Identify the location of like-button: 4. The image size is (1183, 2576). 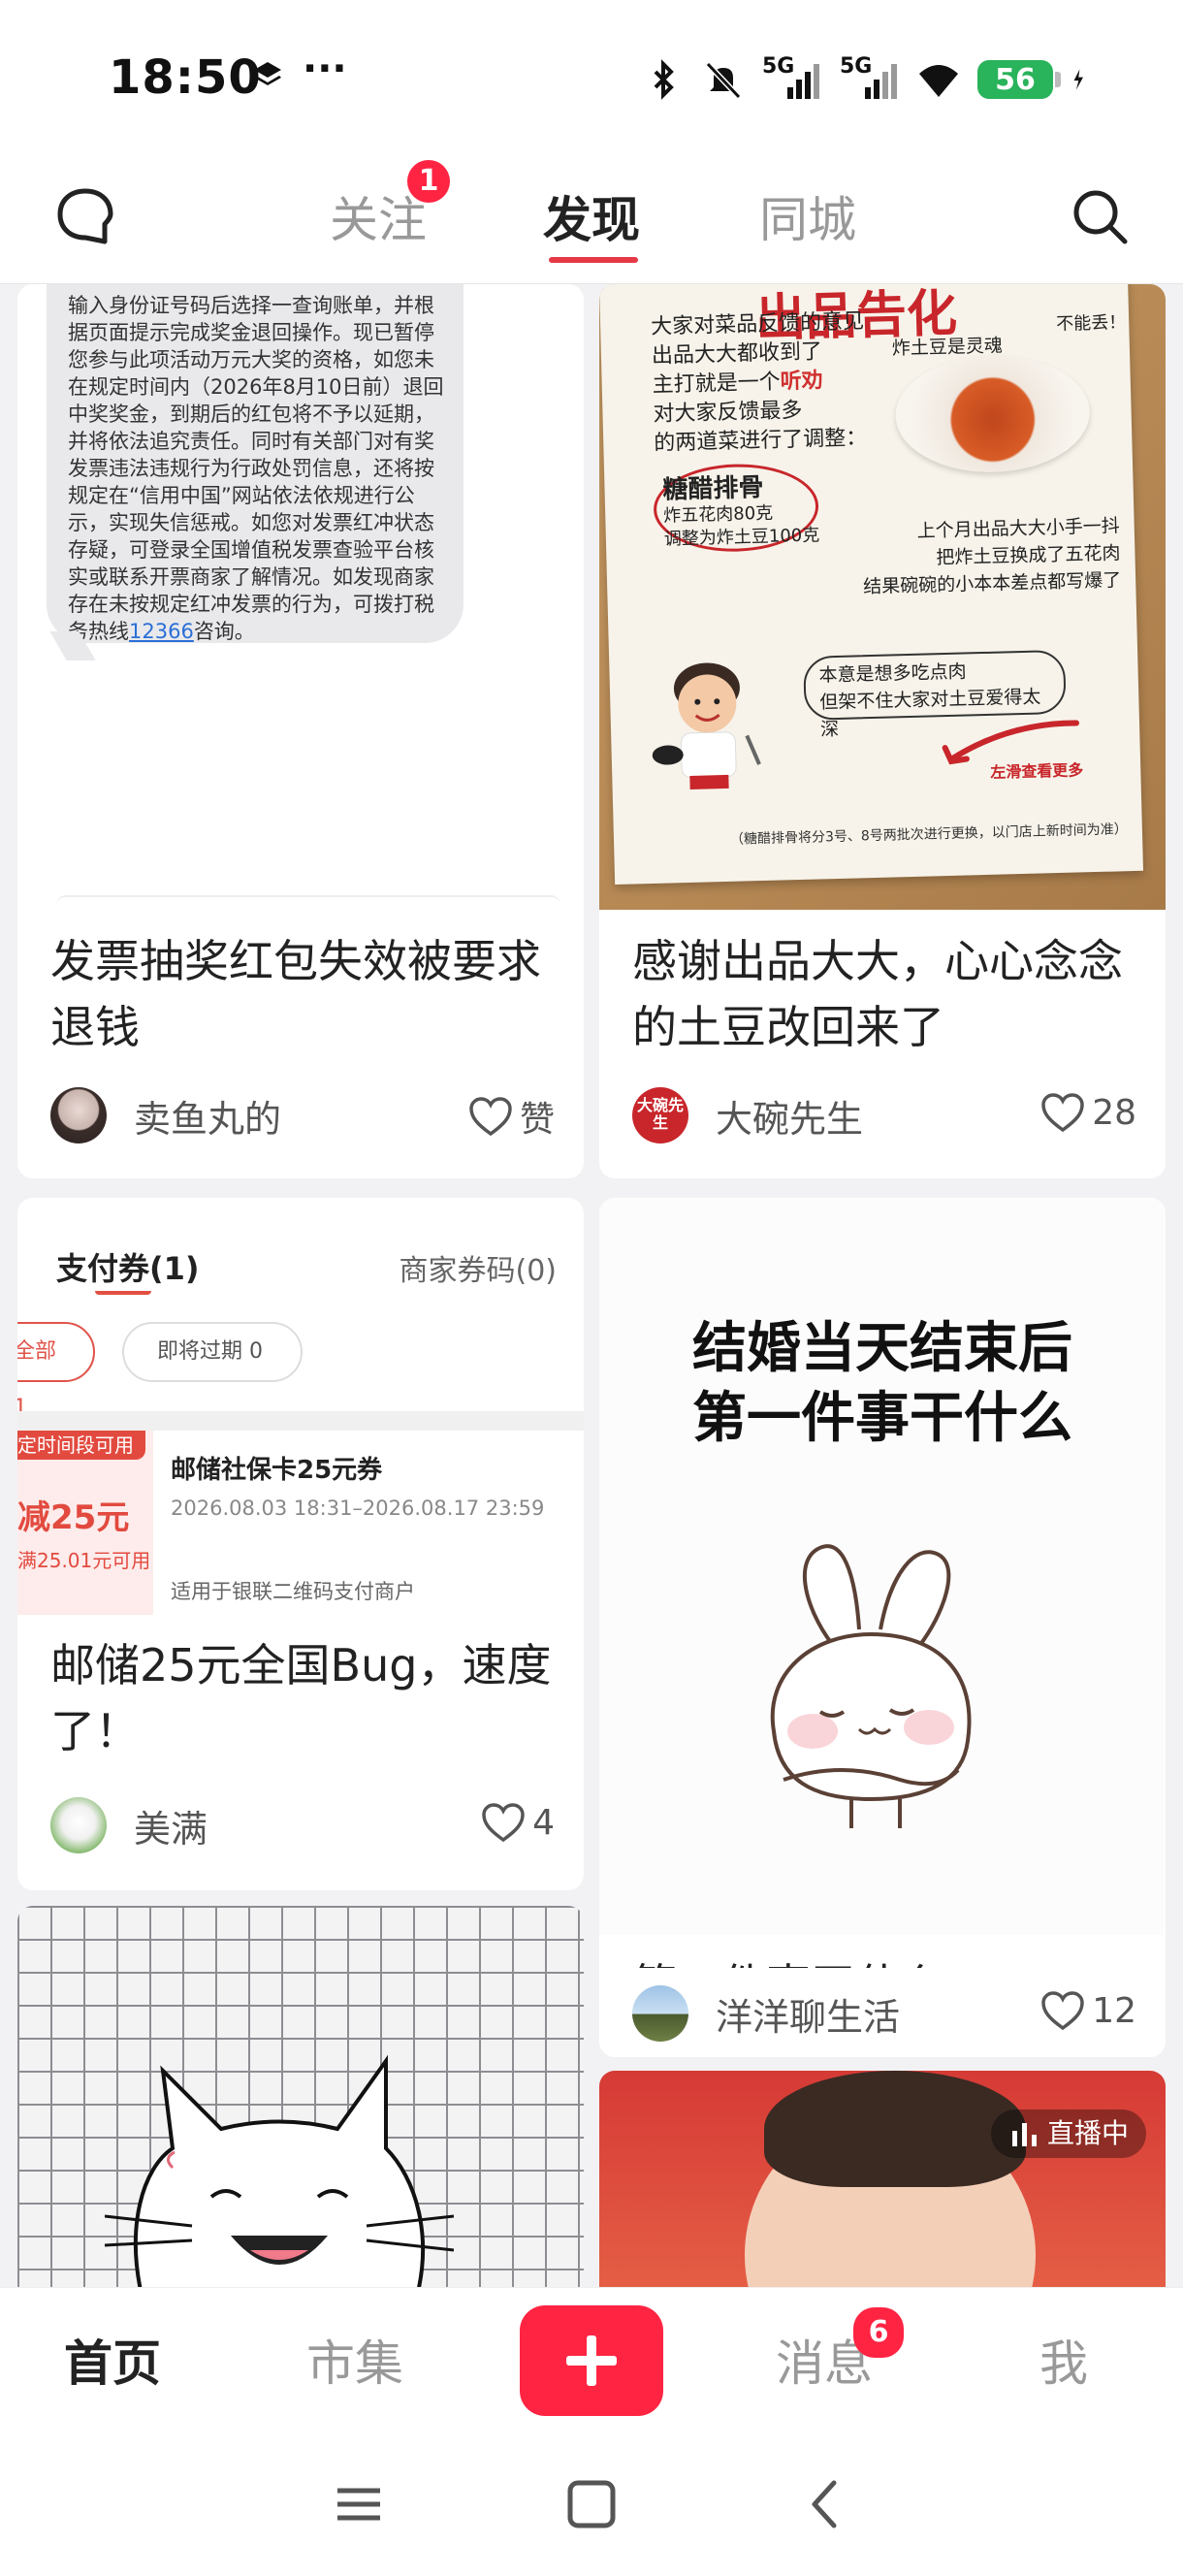
(517, 1822).